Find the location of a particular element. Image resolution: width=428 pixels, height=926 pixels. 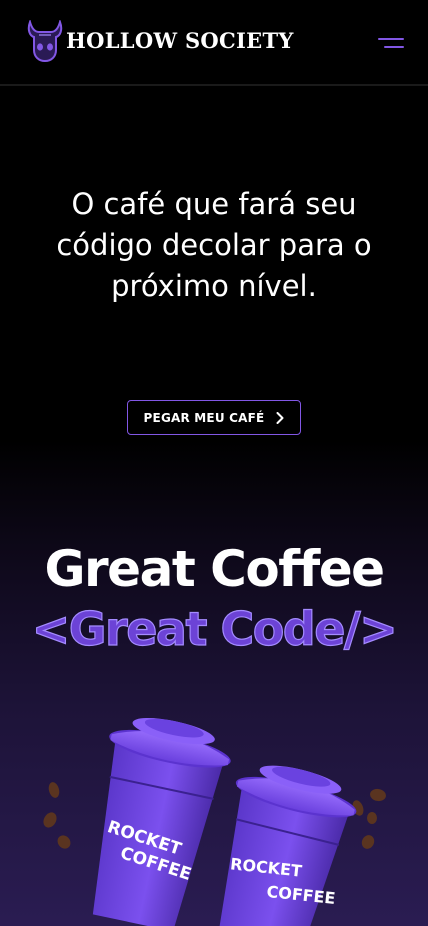

get-coffee-button: PEGAR MEU CAFÉ is located at coordinates (214, 417).